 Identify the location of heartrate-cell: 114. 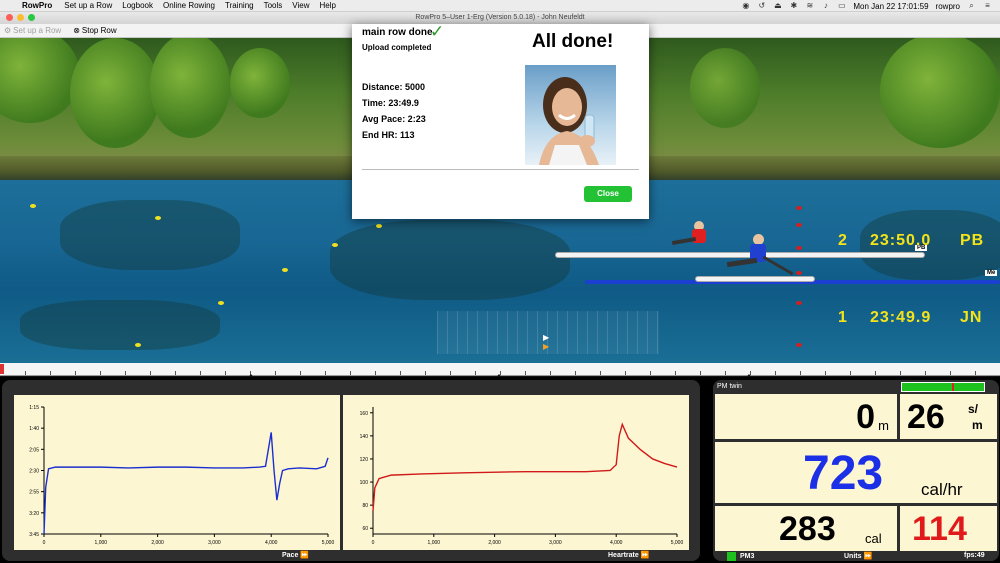
(948, 528).